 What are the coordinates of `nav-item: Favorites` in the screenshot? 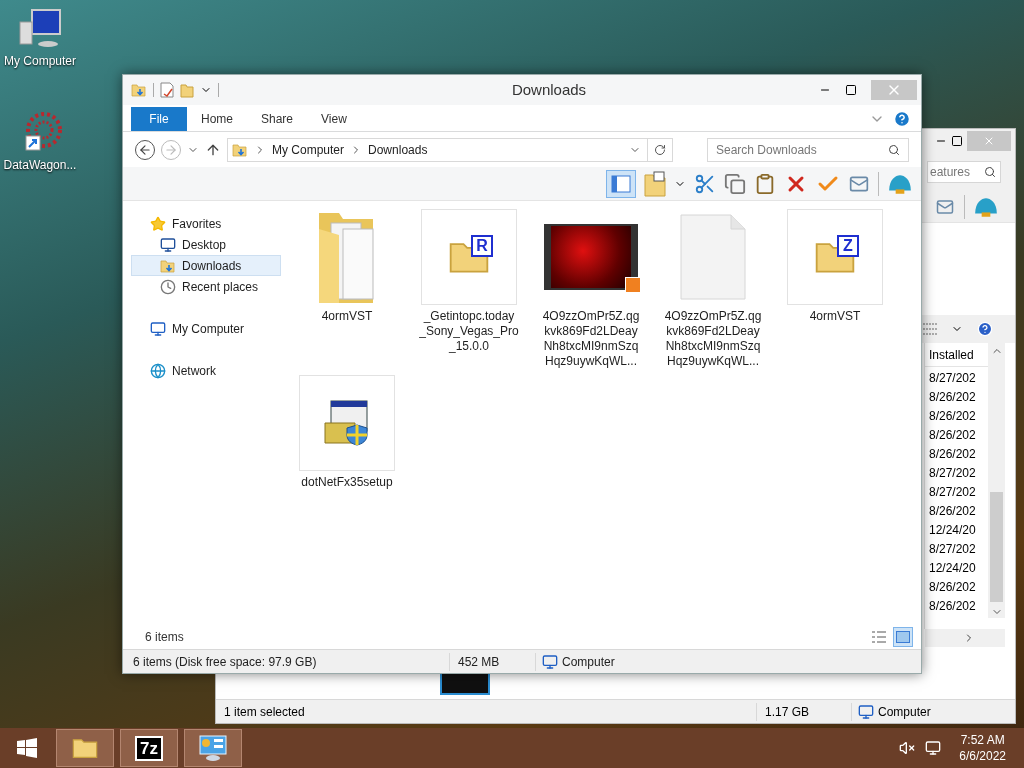 It's located at (206, 223).